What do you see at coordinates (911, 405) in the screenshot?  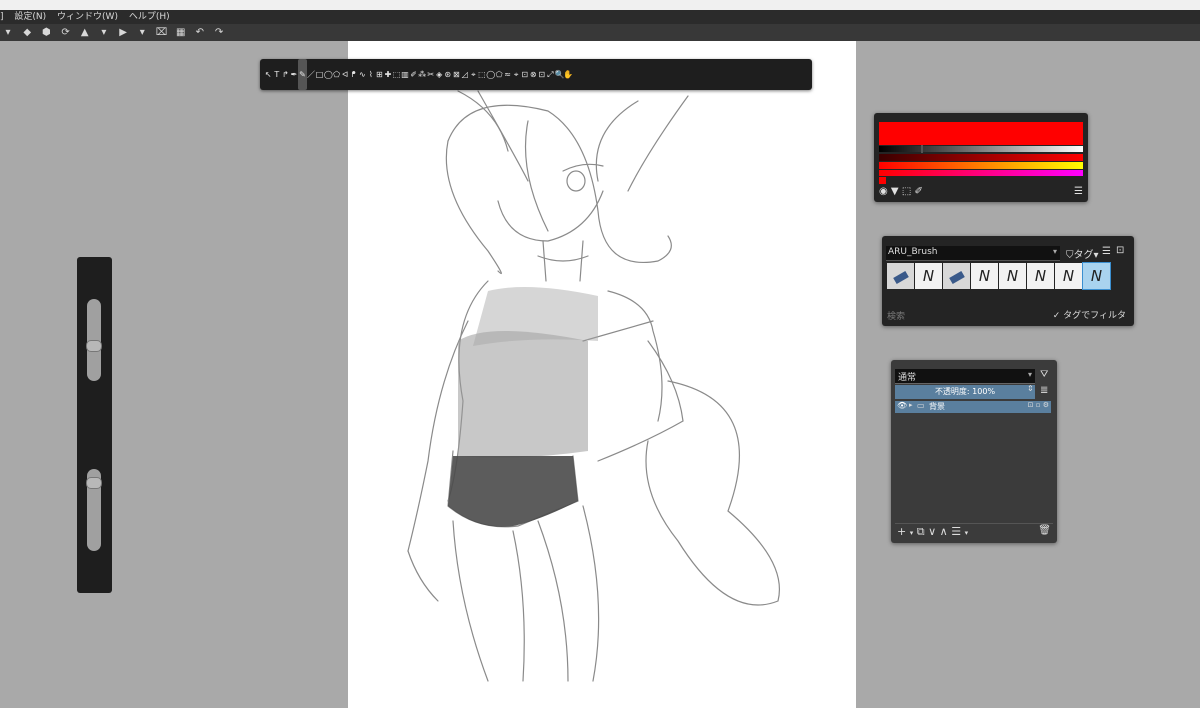 I see `expand-arrow-icon: ▸` at bounding box center [911, 405].